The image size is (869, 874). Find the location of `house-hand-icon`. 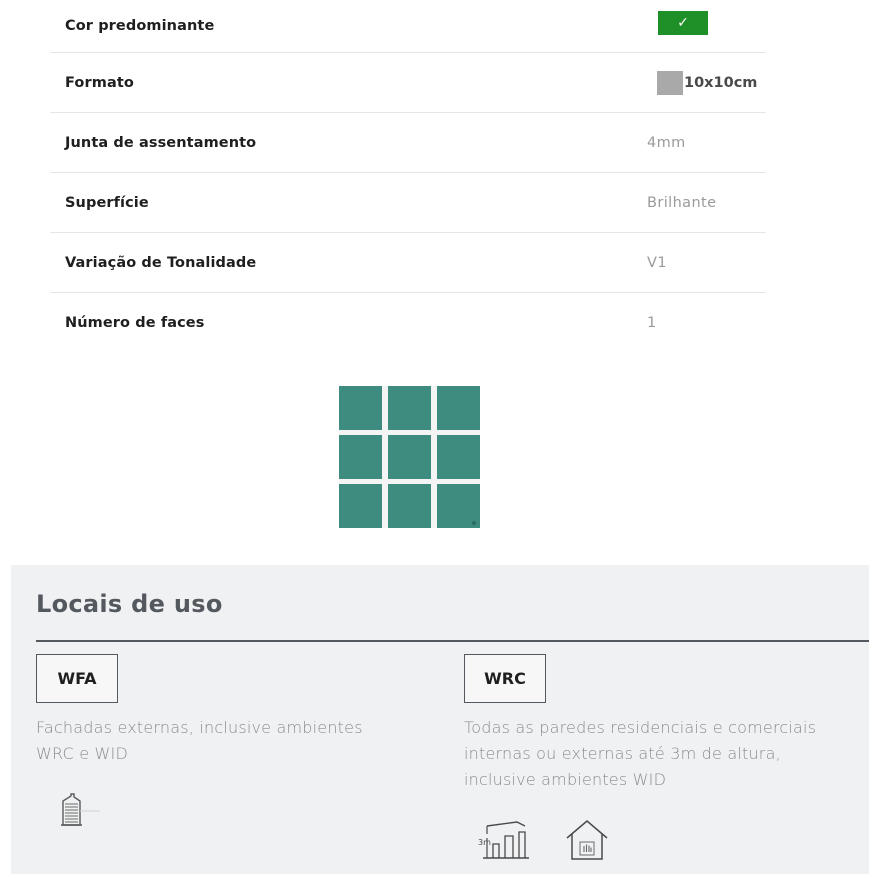

house-hand-icon is located at coordinates (587, 840).